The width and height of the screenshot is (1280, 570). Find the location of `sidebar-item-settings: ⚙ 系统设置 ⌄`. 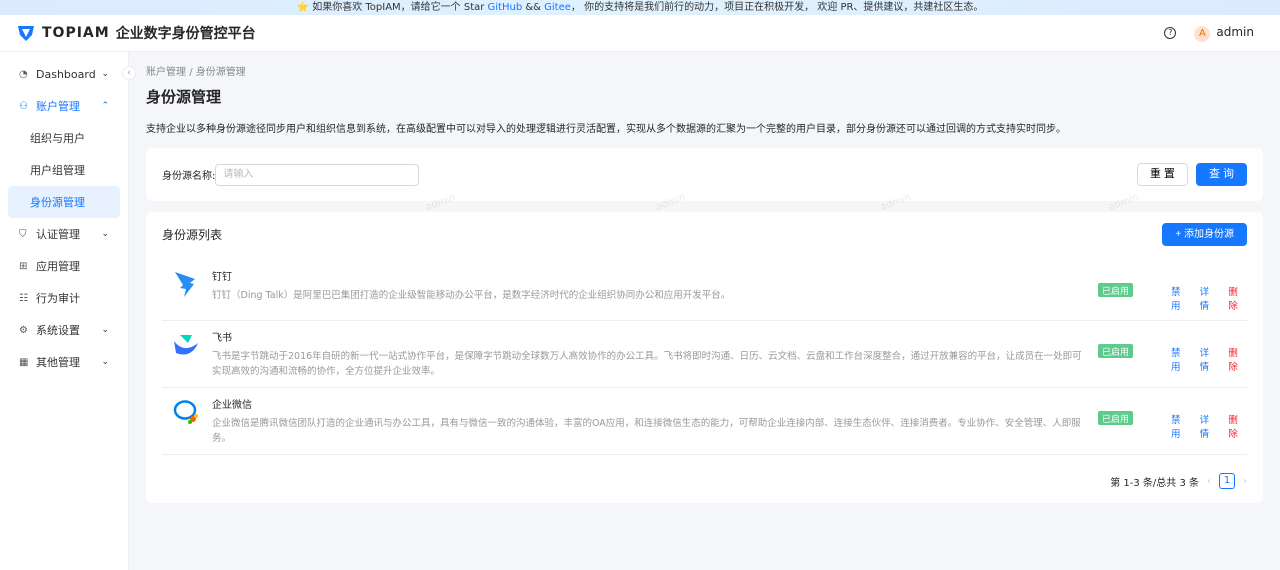

sidebar-item-settings: ⚙ 系统设置 ⌄ is located at coordinates (64, 330).